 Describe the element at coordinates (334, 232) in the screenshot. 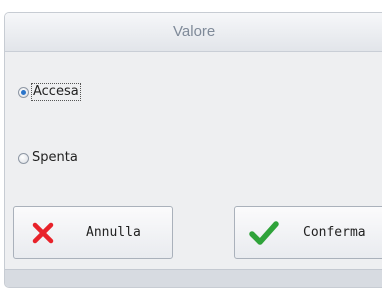

I see `confirm-button-label: Conferma` at that location.